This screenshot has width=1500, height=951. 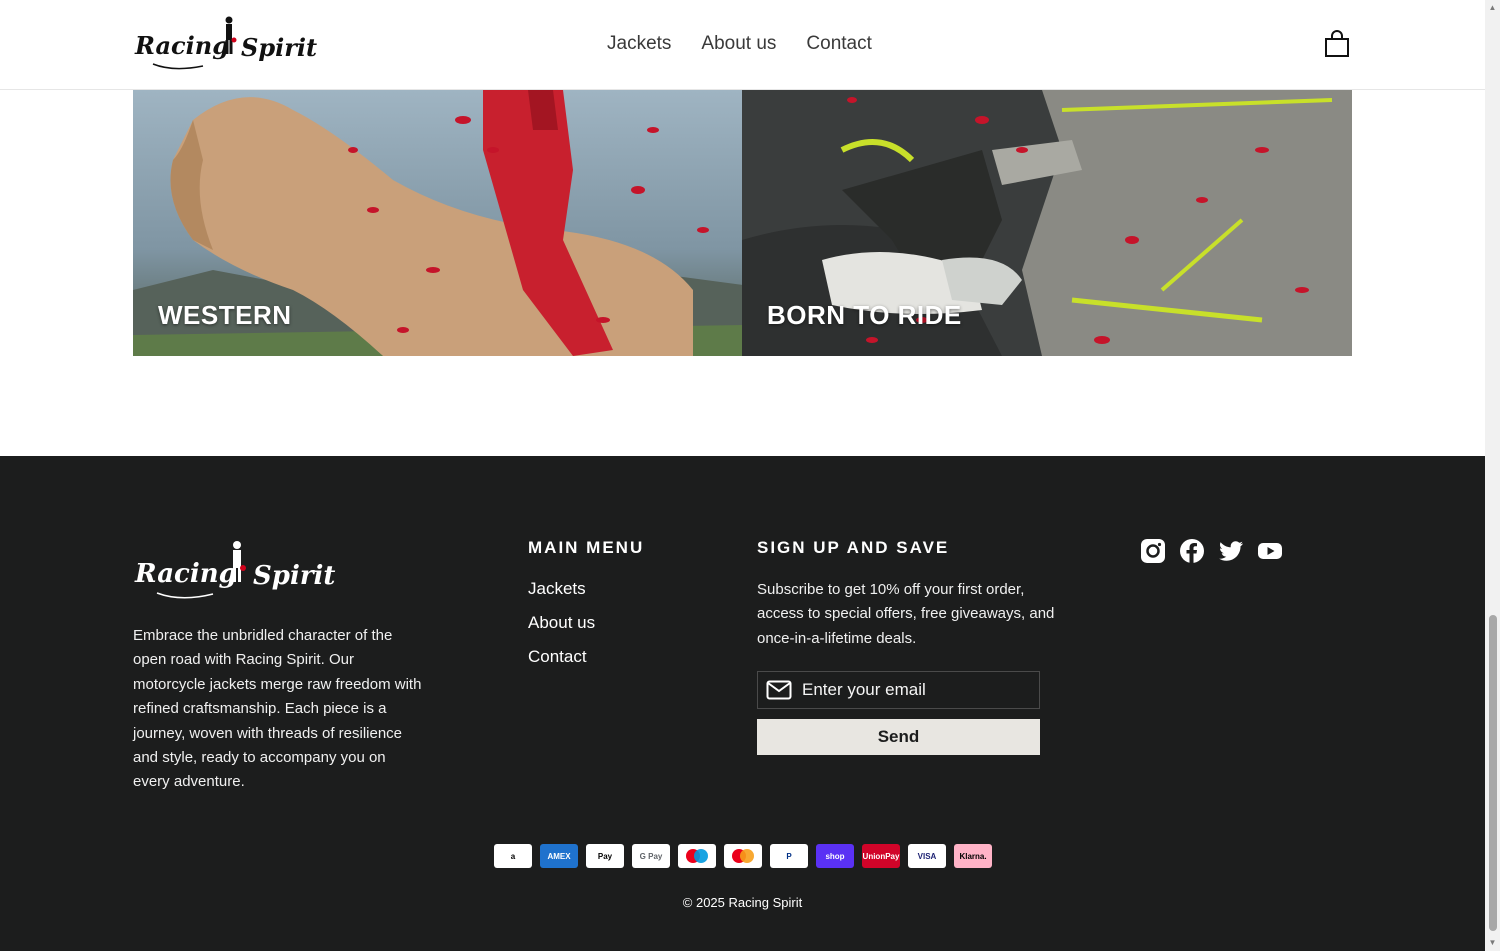 What do you see at coordinates (1231, 551) in the screenshot?
I see `twitter-icon` at bounding box center [1231, 551].